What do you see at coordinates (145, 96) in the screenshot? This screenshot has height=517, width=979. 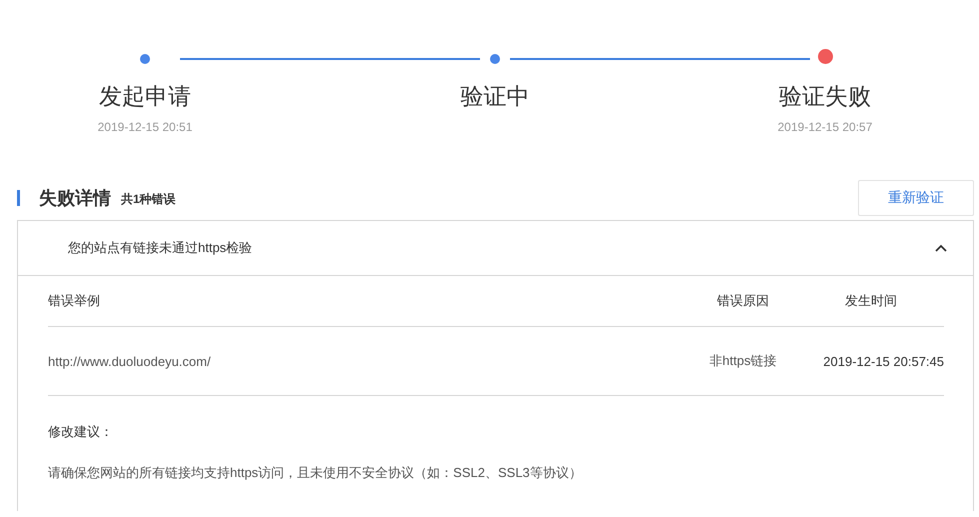 I see `step-label: 发起申请` at bounding box center [145, 96].